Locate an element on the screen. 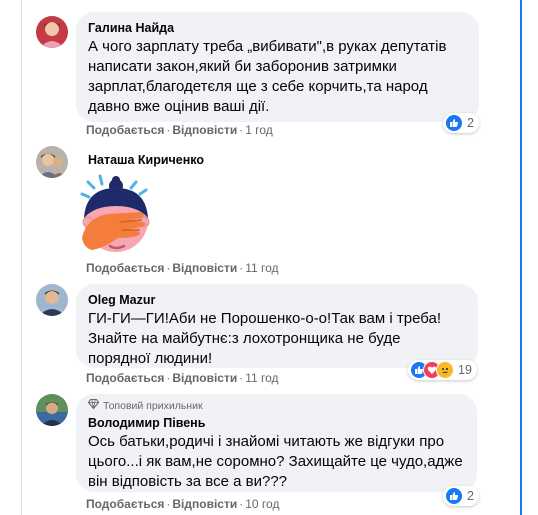  comment-time: 10 год is located at coordinates (262, 504).